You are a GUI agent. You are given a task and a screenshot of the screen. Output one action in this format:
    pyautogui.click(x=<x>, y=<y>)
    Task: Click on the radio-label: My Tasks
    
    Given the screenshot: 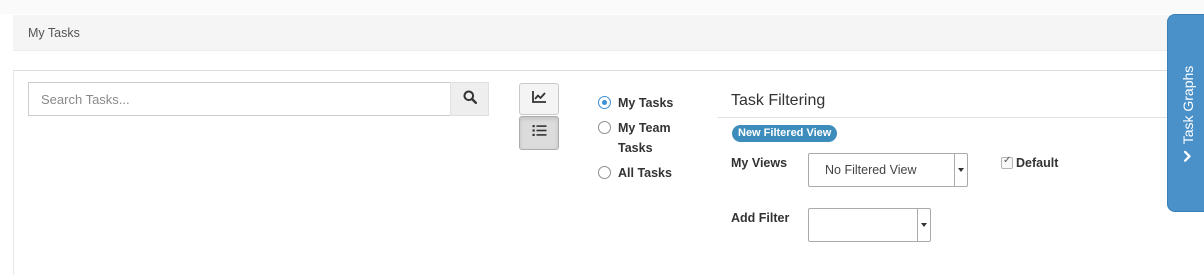 What is the action you would take?
    pyautogui.click(x=646, y=103)
    